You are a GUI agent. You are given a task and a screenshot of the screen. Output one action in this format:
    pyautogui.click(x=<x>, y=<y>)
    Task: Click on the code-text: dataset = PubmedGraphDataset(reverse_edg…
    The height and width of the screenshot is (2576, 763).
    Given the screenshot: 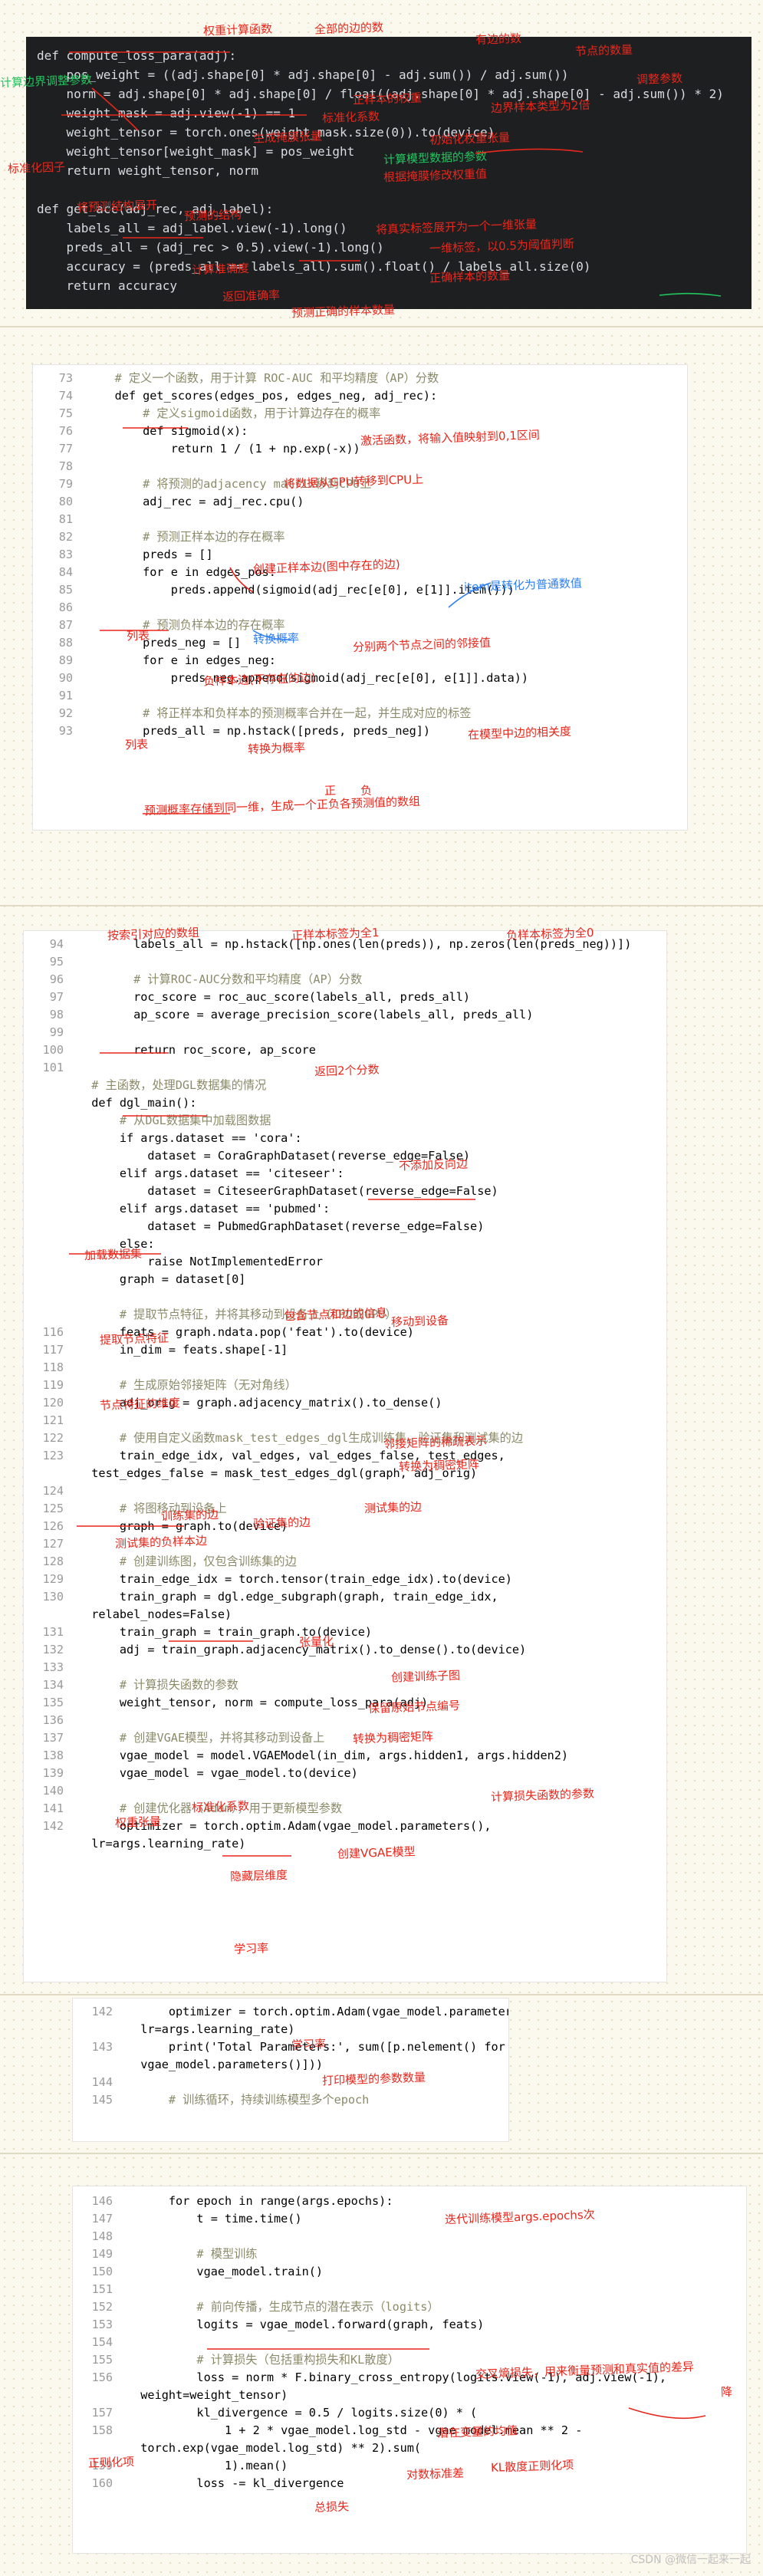 What is the action you would take?
    pyautogui.click(x=281, y=1226)
    